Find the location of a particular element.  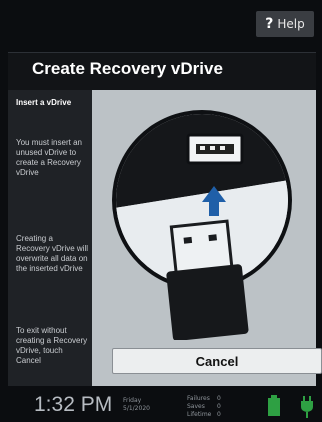

clock-time: 1:32 PM is located at coordinates (73, 404).